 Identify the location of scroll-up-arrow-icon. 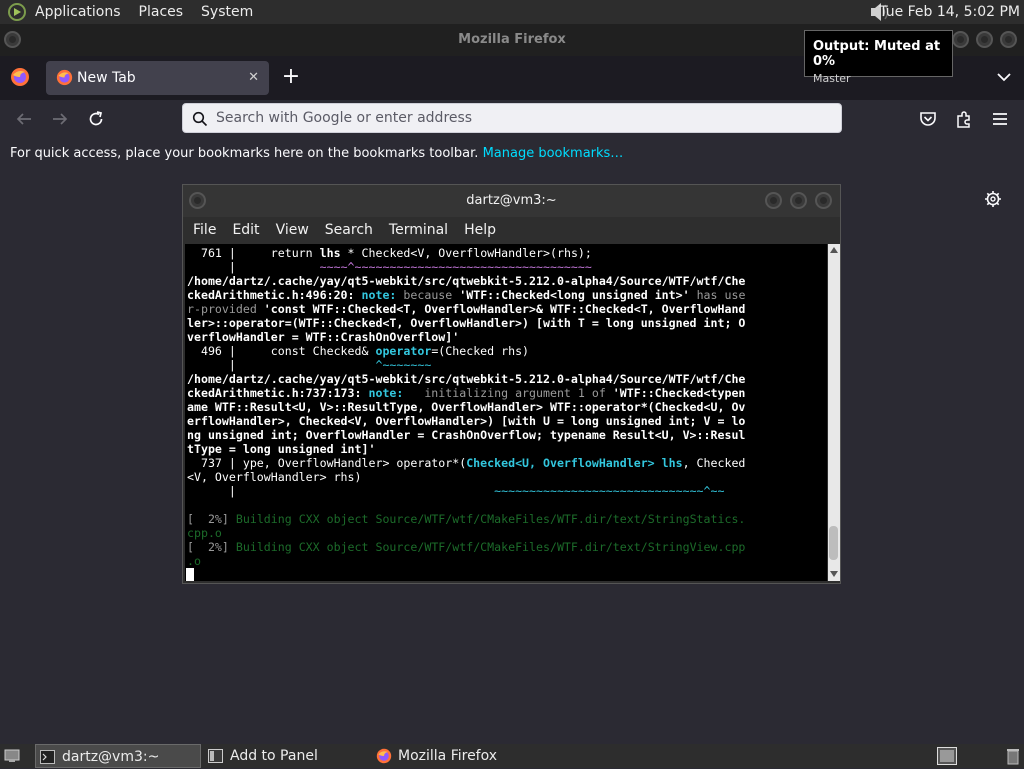
(834, 250).